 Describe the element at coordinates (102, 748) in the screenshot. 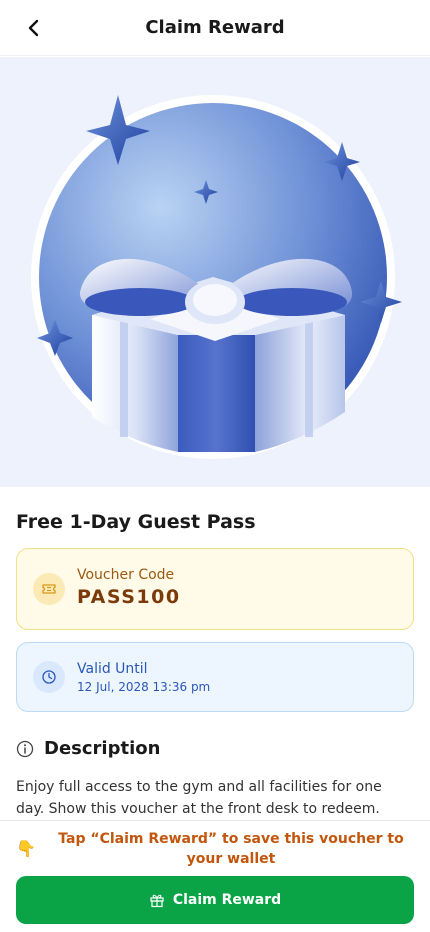

I see `description-title: Description` at that location.